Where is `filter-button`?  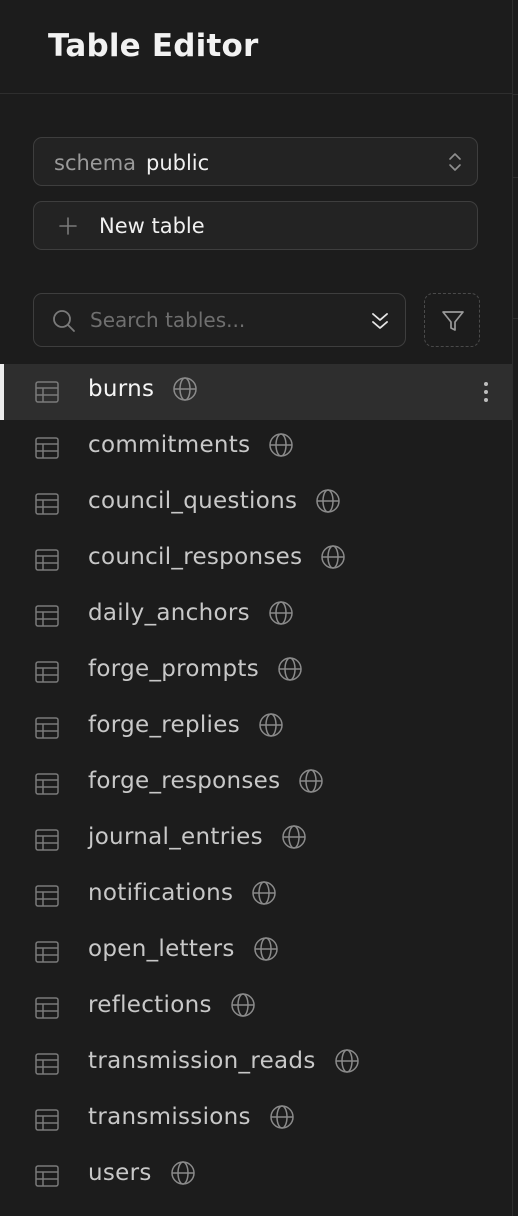
filter-button is located at coordinates (452, 320).